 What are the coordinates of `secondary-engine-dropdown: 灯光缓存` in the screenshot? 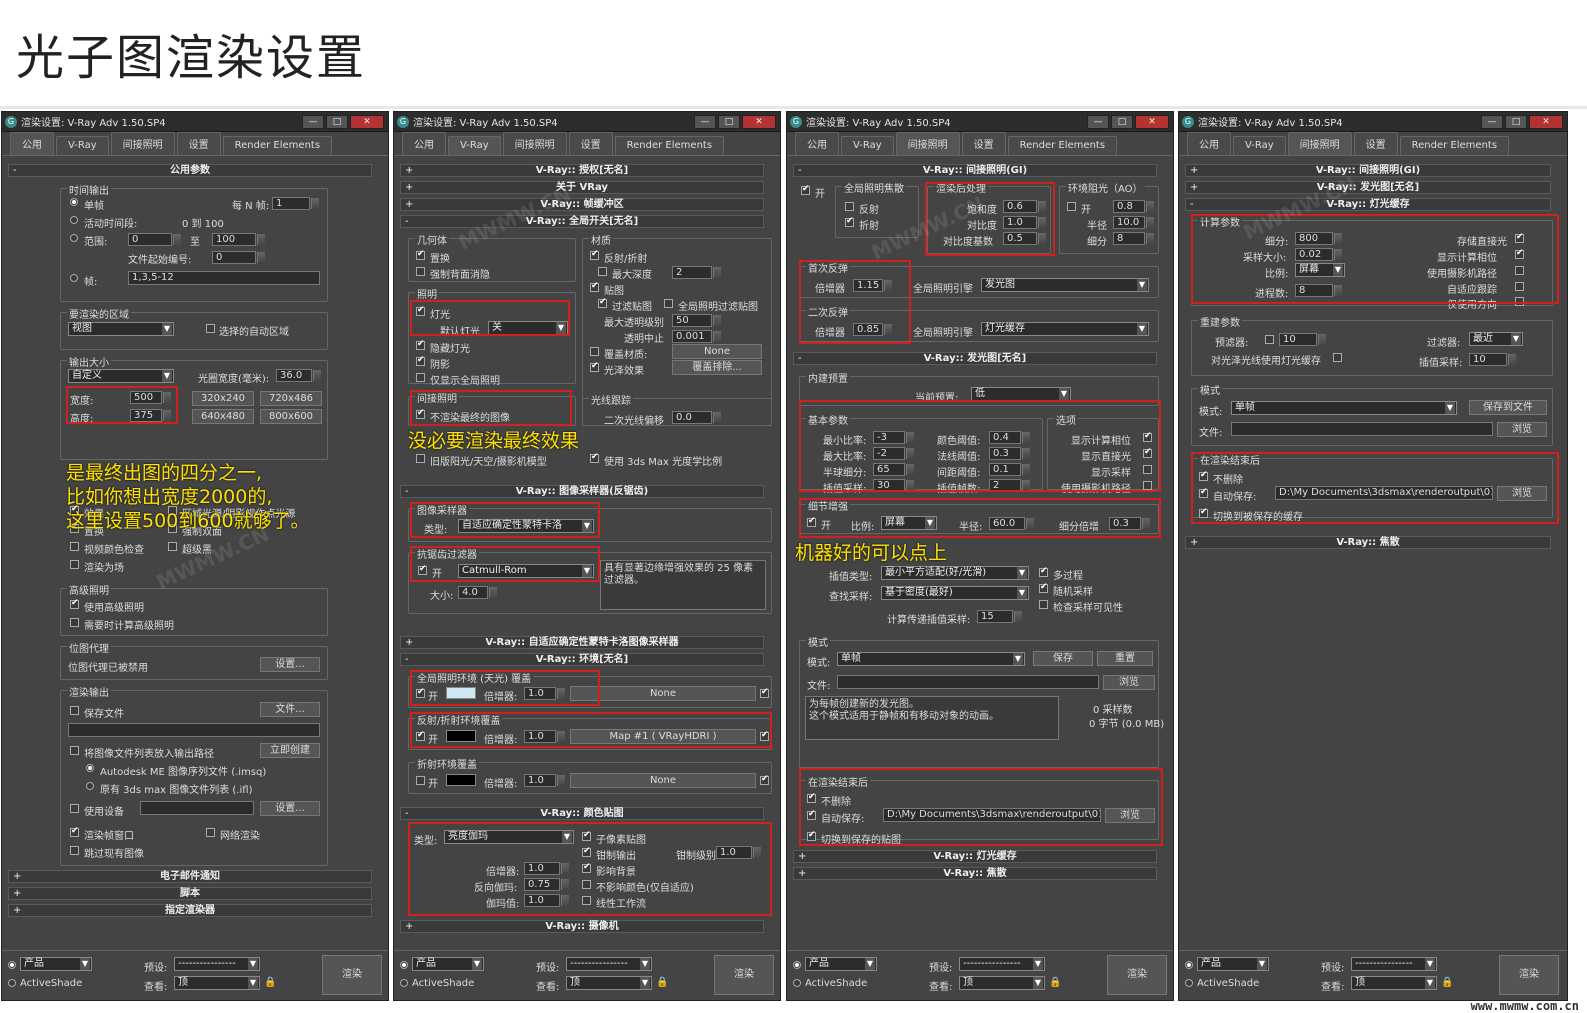 It's located at (1065, 329).